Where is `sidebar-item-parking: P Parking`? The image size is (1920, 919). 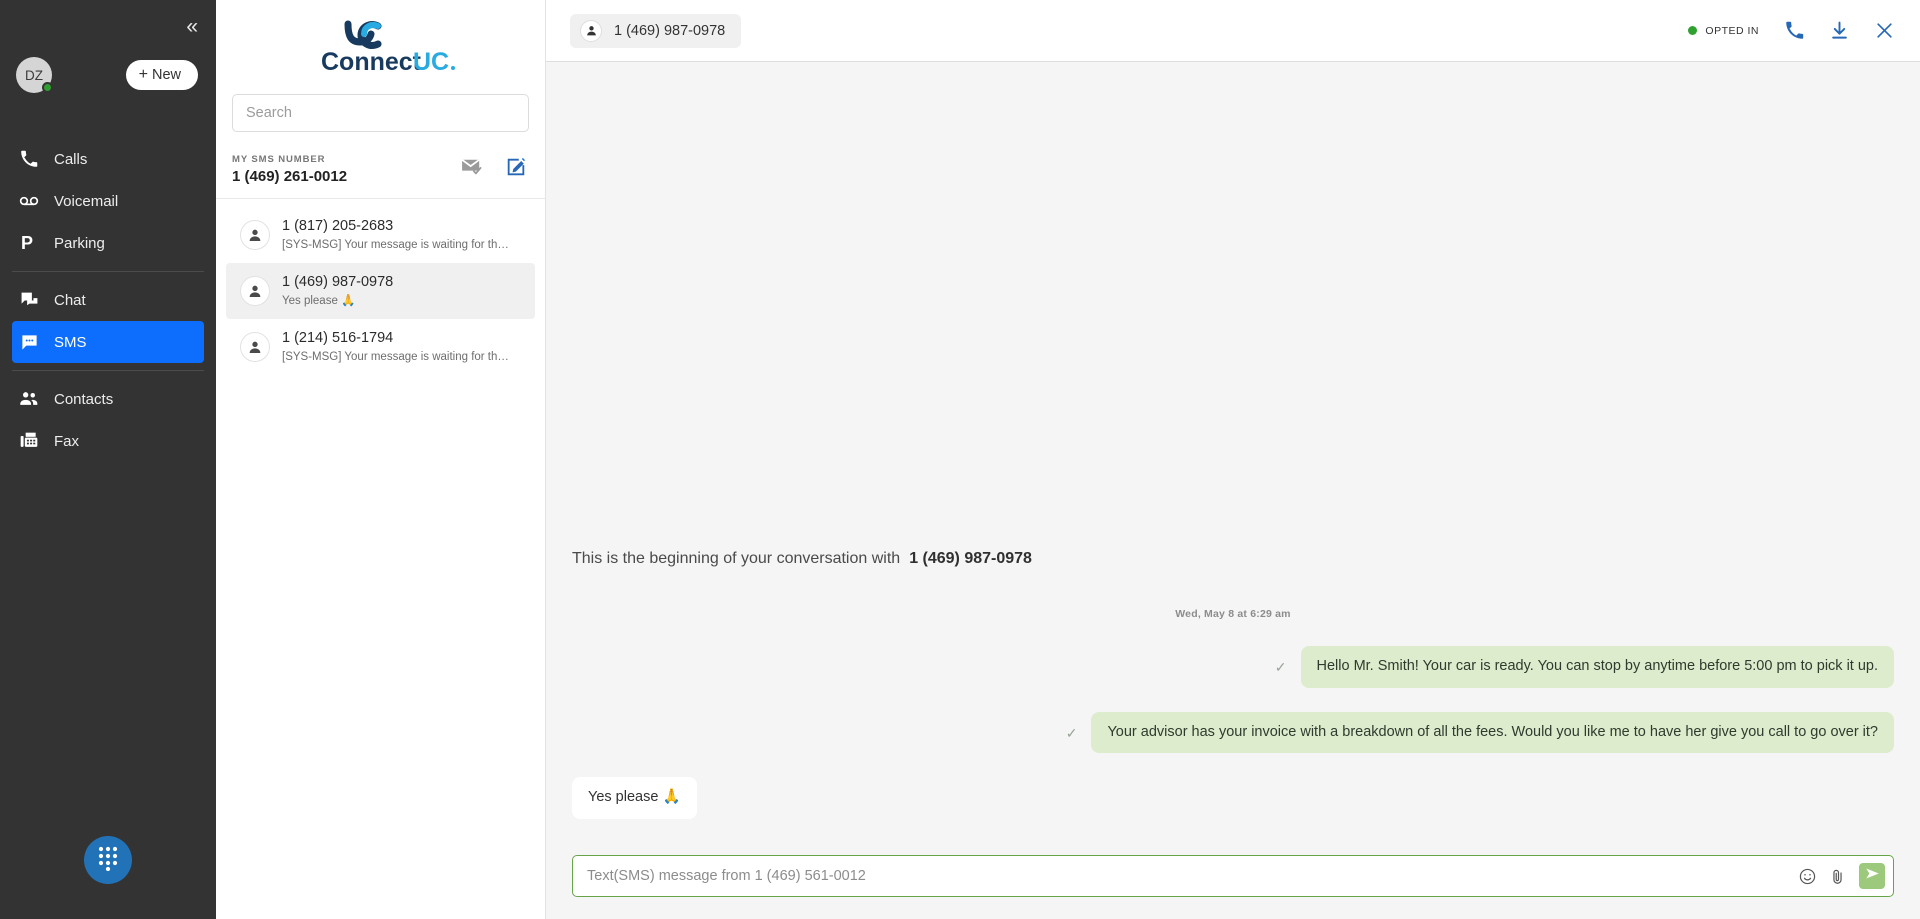 sidebar-item-parking: P Parking is located at coordinates (108, 243).